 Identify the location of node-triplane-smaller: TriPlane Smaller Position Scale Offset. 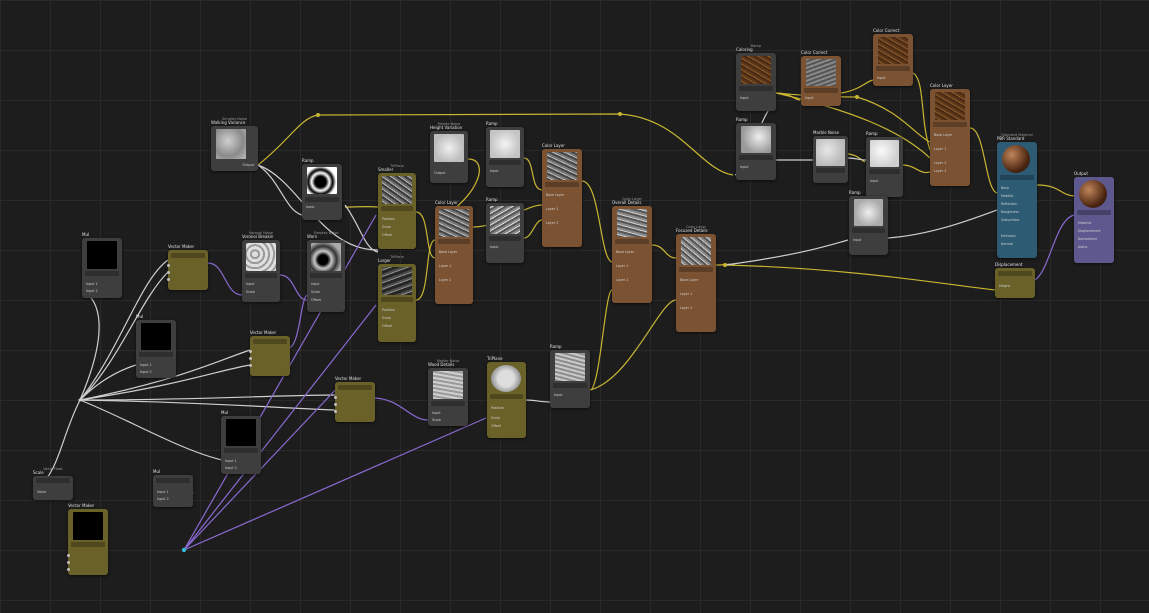
(397, 206).